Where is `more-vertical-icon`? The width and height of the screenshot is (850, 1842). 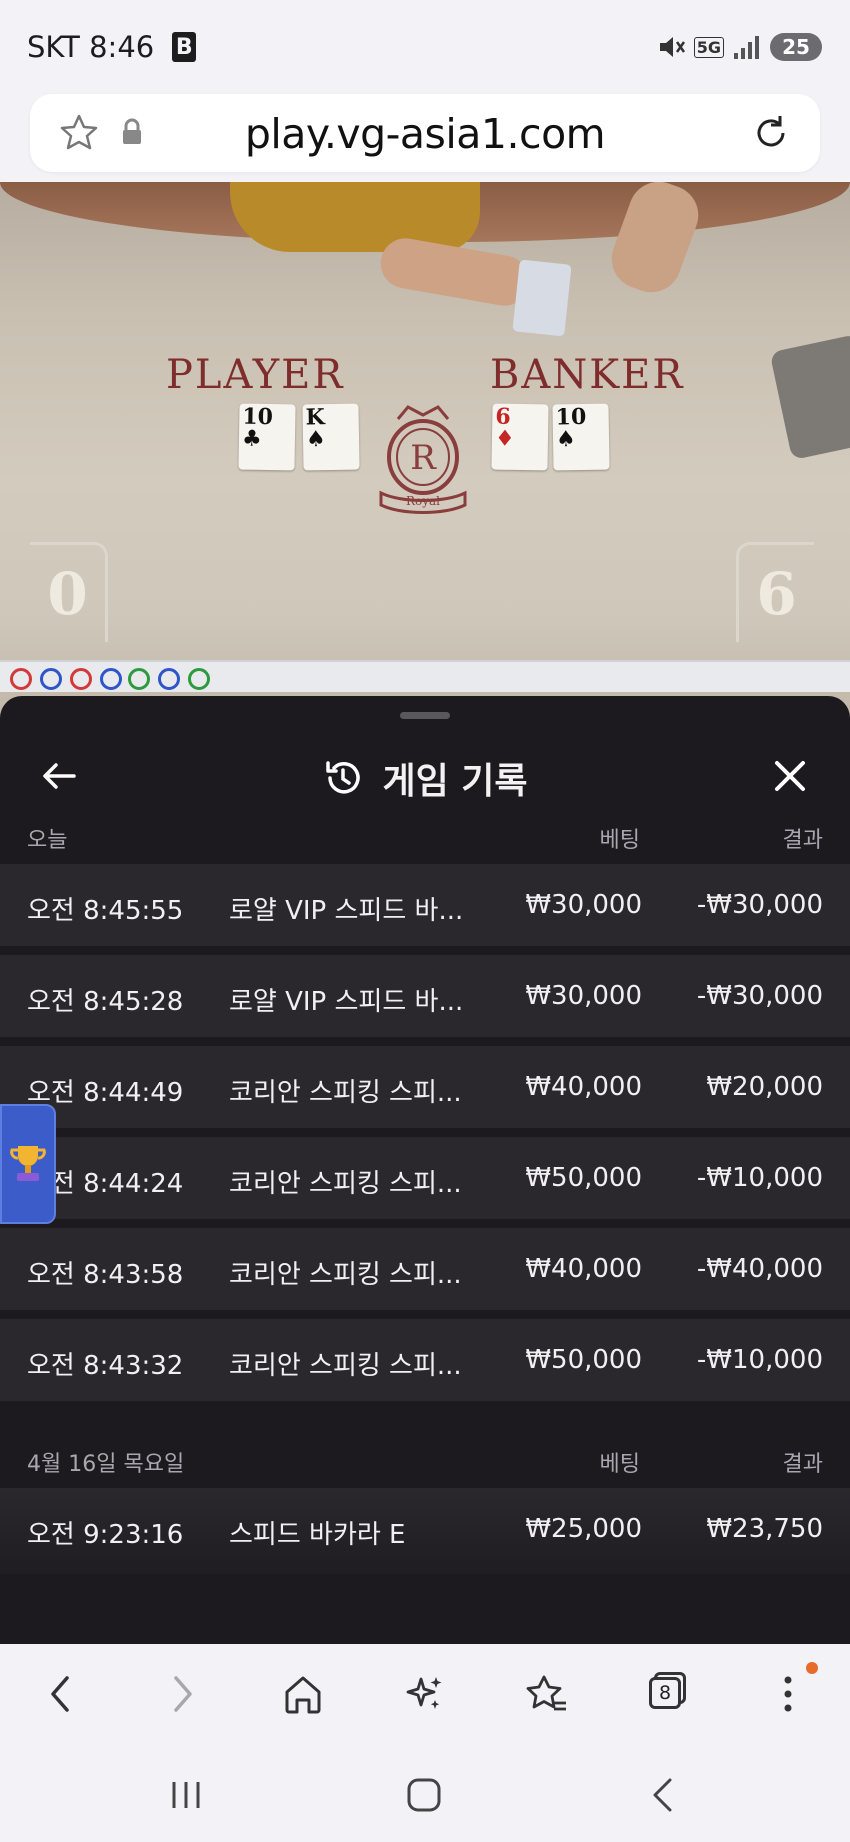 more-vertical-icon is located at coordinates (788, 1694).